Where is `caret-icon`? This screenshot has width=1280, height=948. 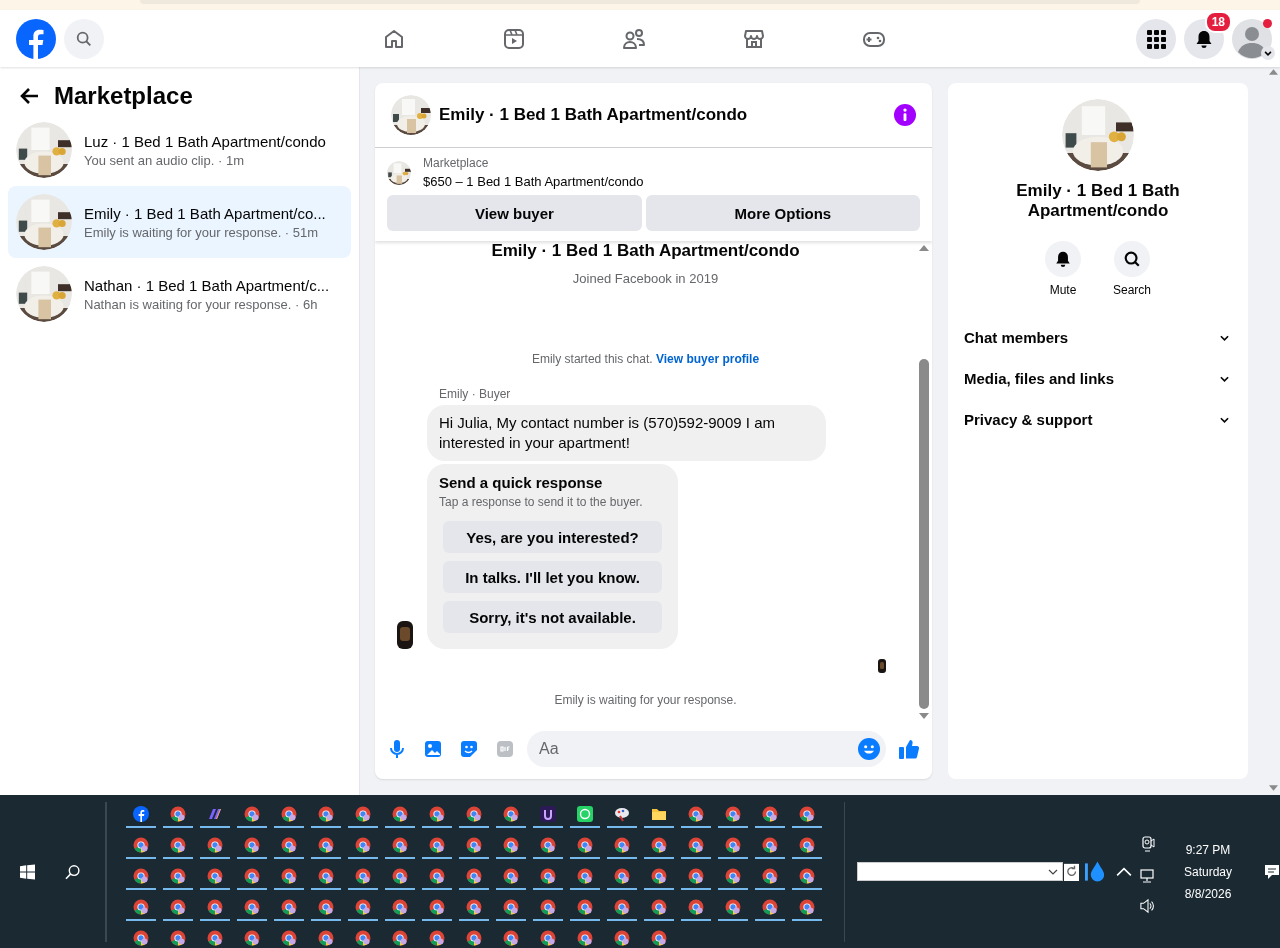
caret-icon is located at coordinates (1052, 871).